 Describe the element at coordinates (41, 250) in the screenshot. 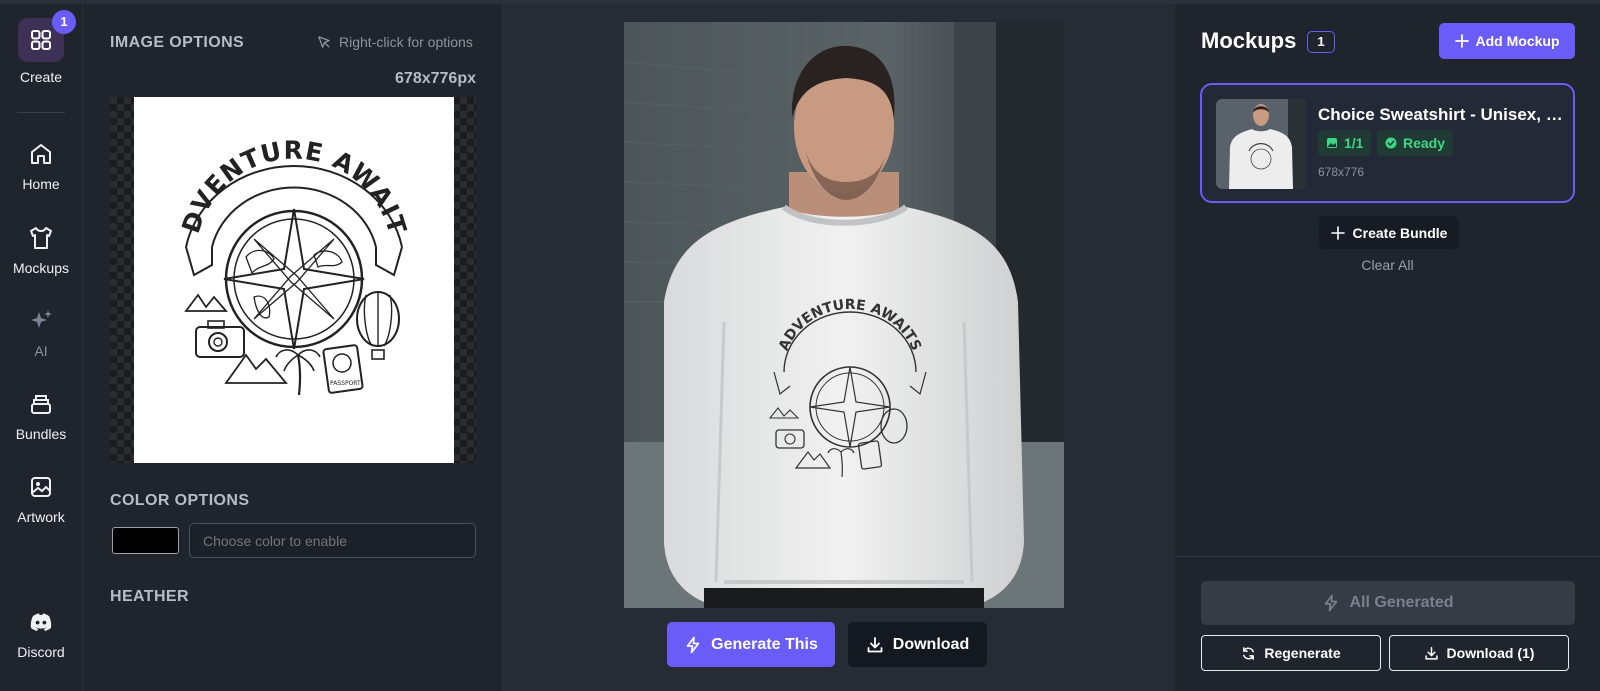

I see `nav-mockups: Mockups` at that location.